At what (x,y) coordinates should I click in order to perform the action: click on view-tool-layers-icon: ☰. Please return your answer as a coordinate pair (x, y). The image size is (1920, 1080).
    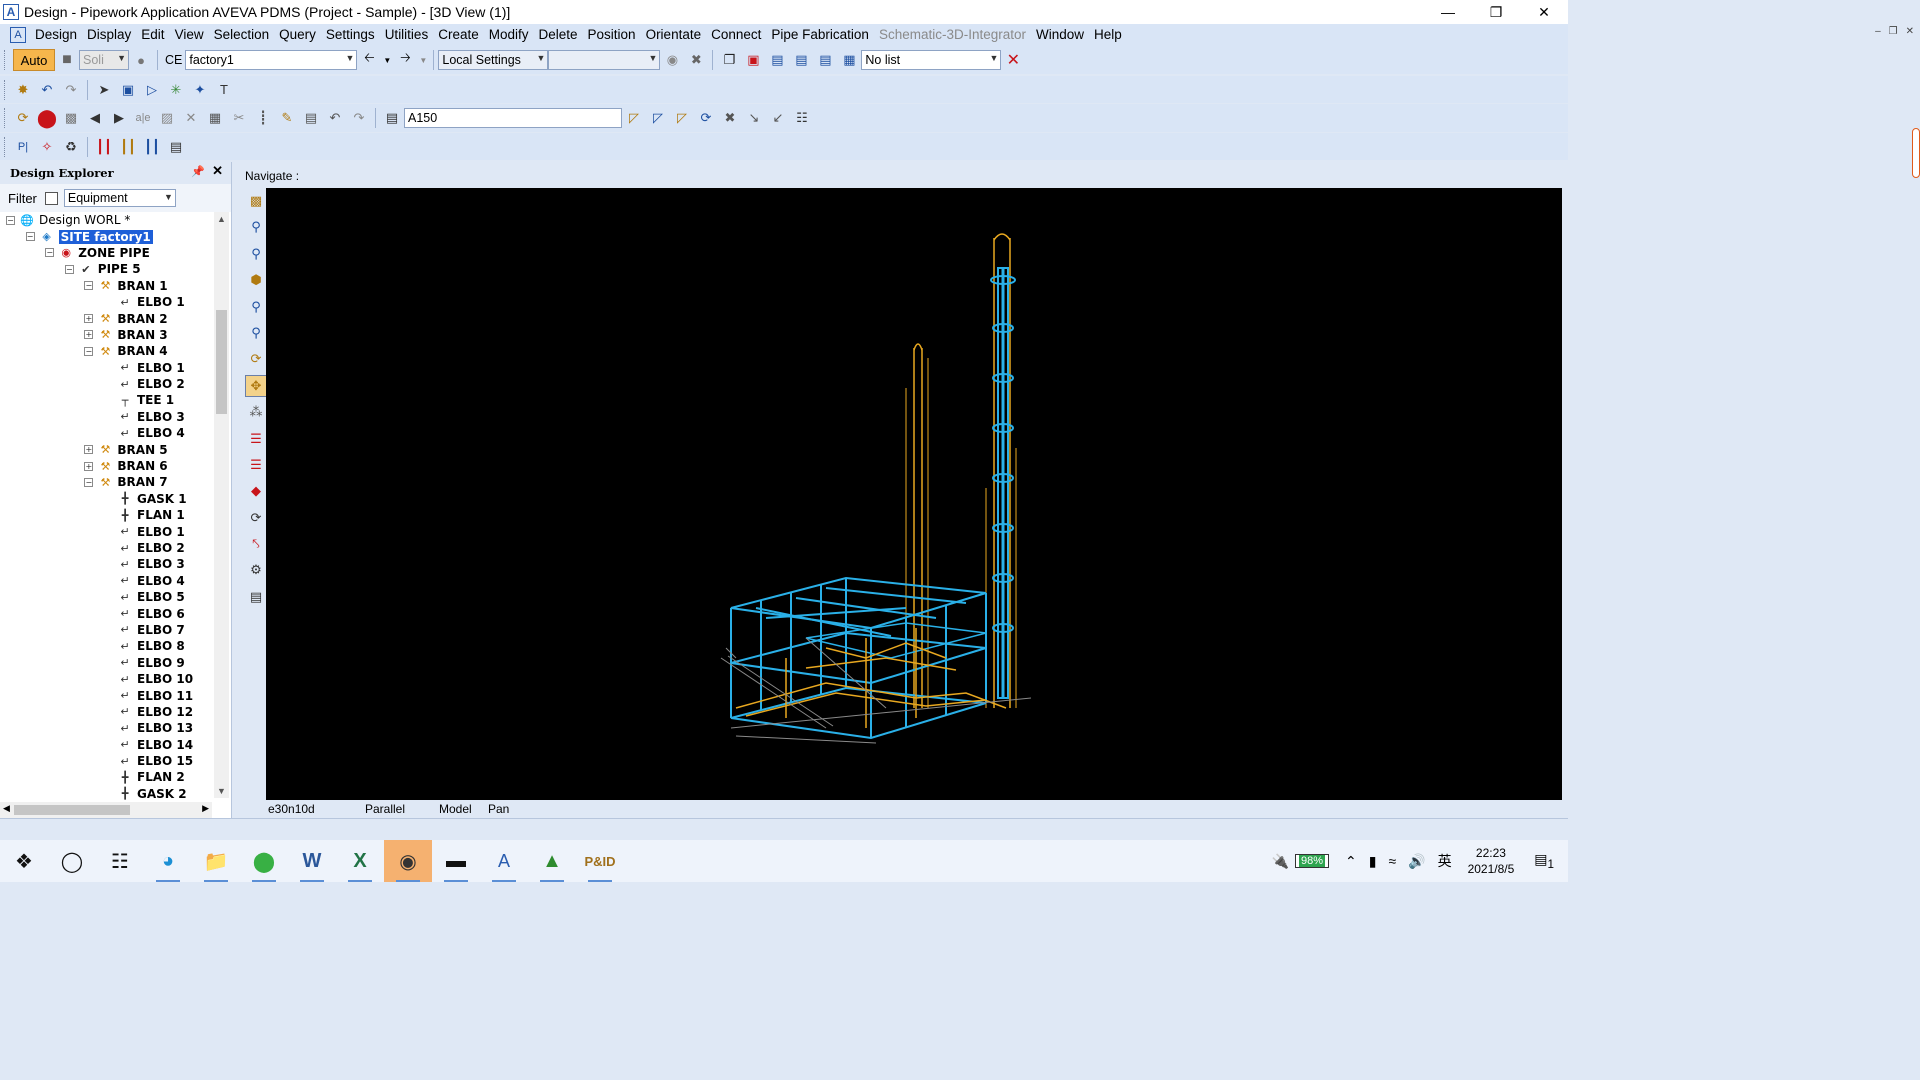
    Looking at the image, I should click on (256, 439).